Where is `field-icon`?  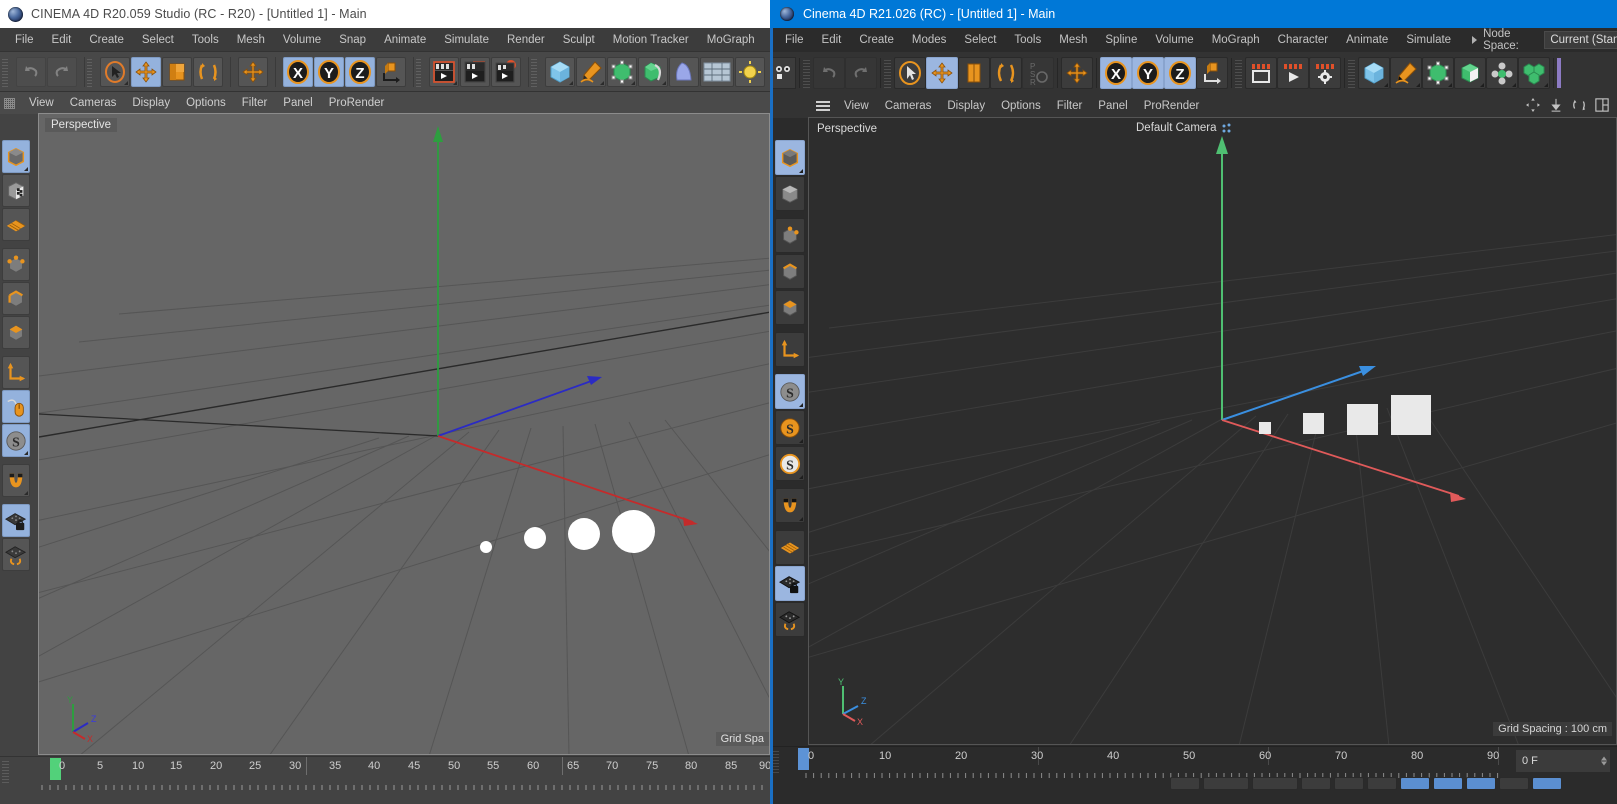
field-icon is located at coordinates (1534, 73).